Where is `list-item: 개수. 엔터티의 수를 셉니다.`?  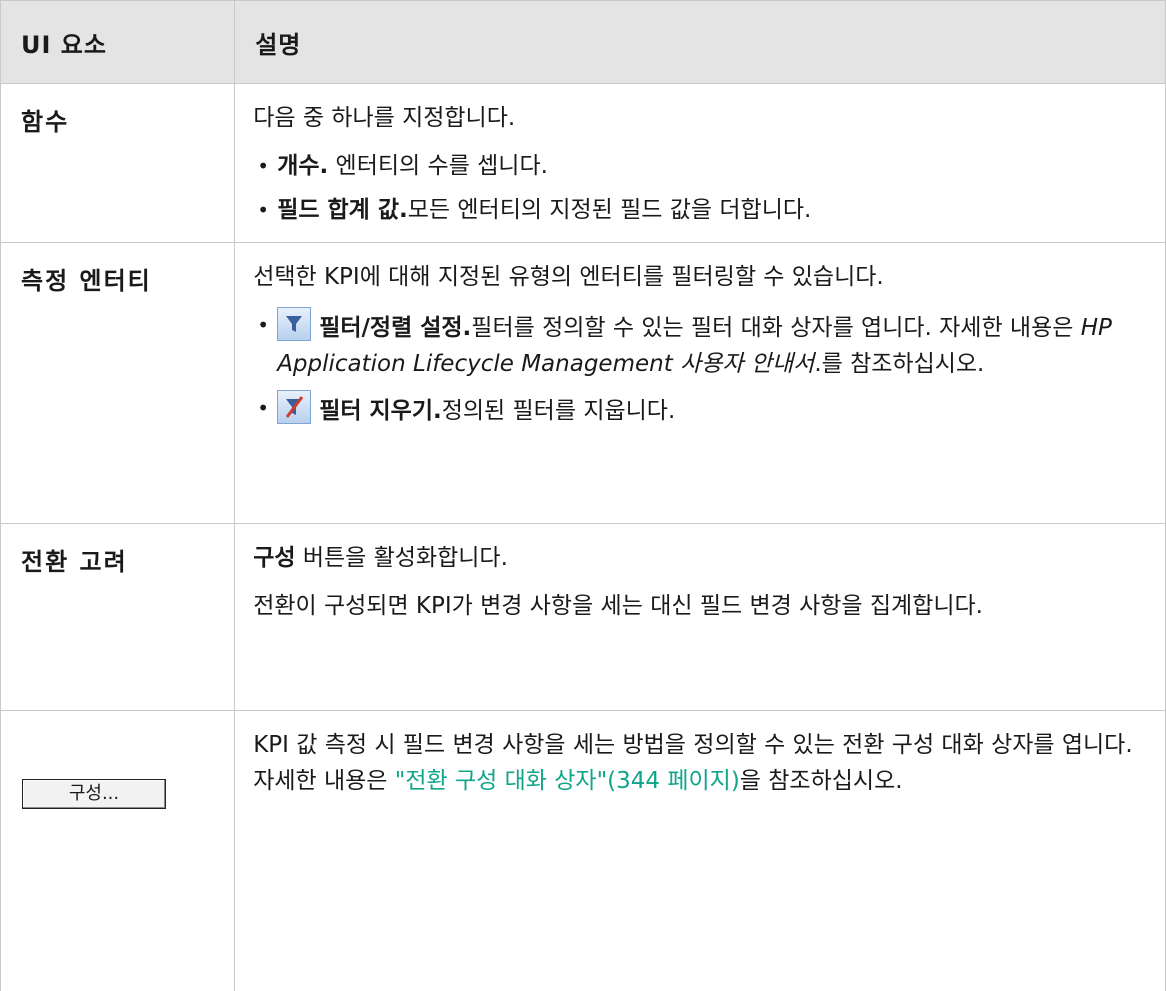
list-item: 개수. 엔터티의 수를 셉니다. is located at coordinates (701, 166).